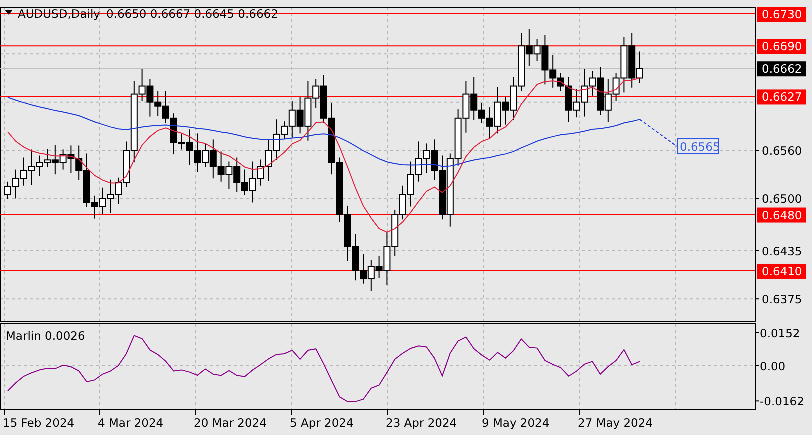 The width and height of the screenshot is (812, 435). I want to click on indicator-tick-label: -0.0162, so click(782, 401).